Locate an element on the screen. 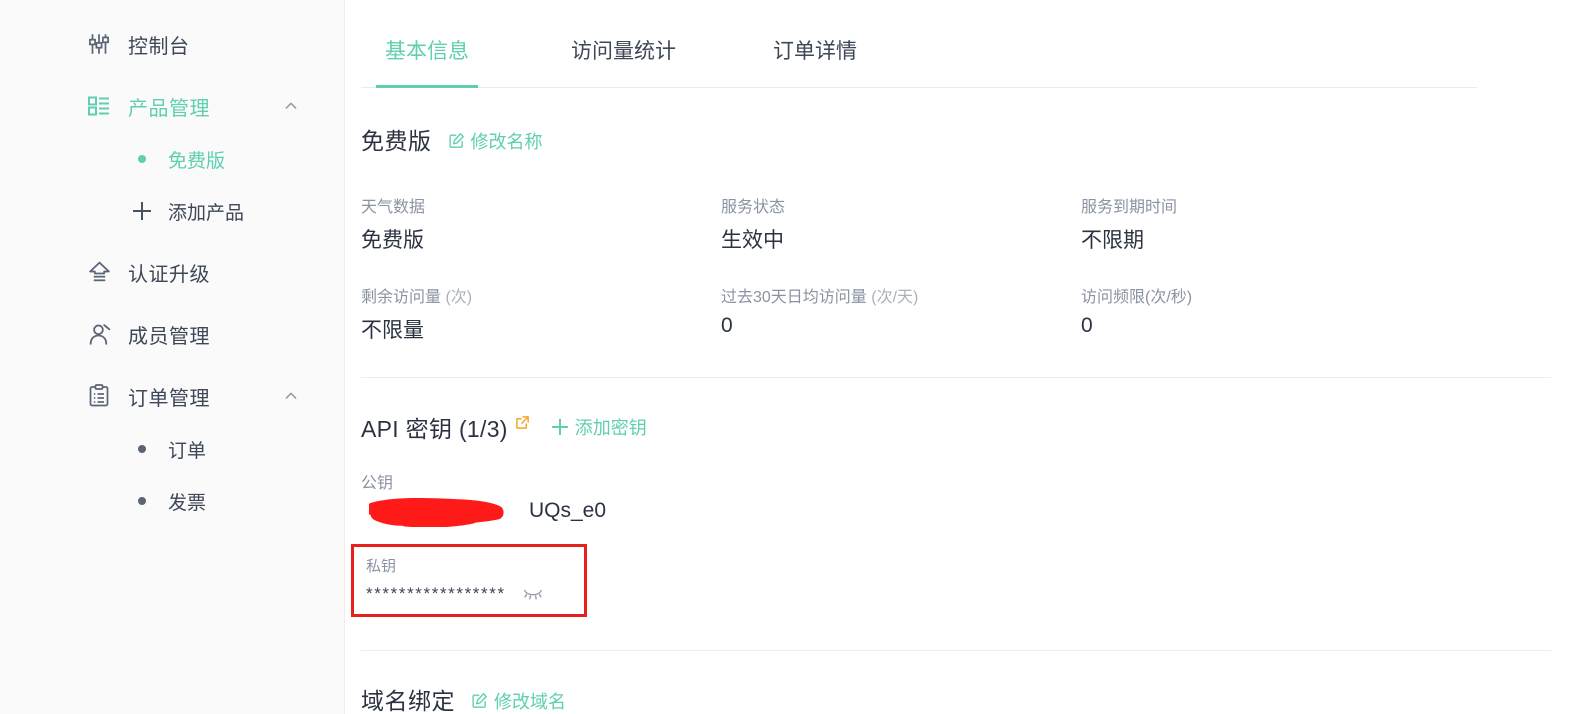 The image size is (1581, 714). api-key-header: API 密钥 (1/3) 添加密钥 is located at coordinates (963, 427).